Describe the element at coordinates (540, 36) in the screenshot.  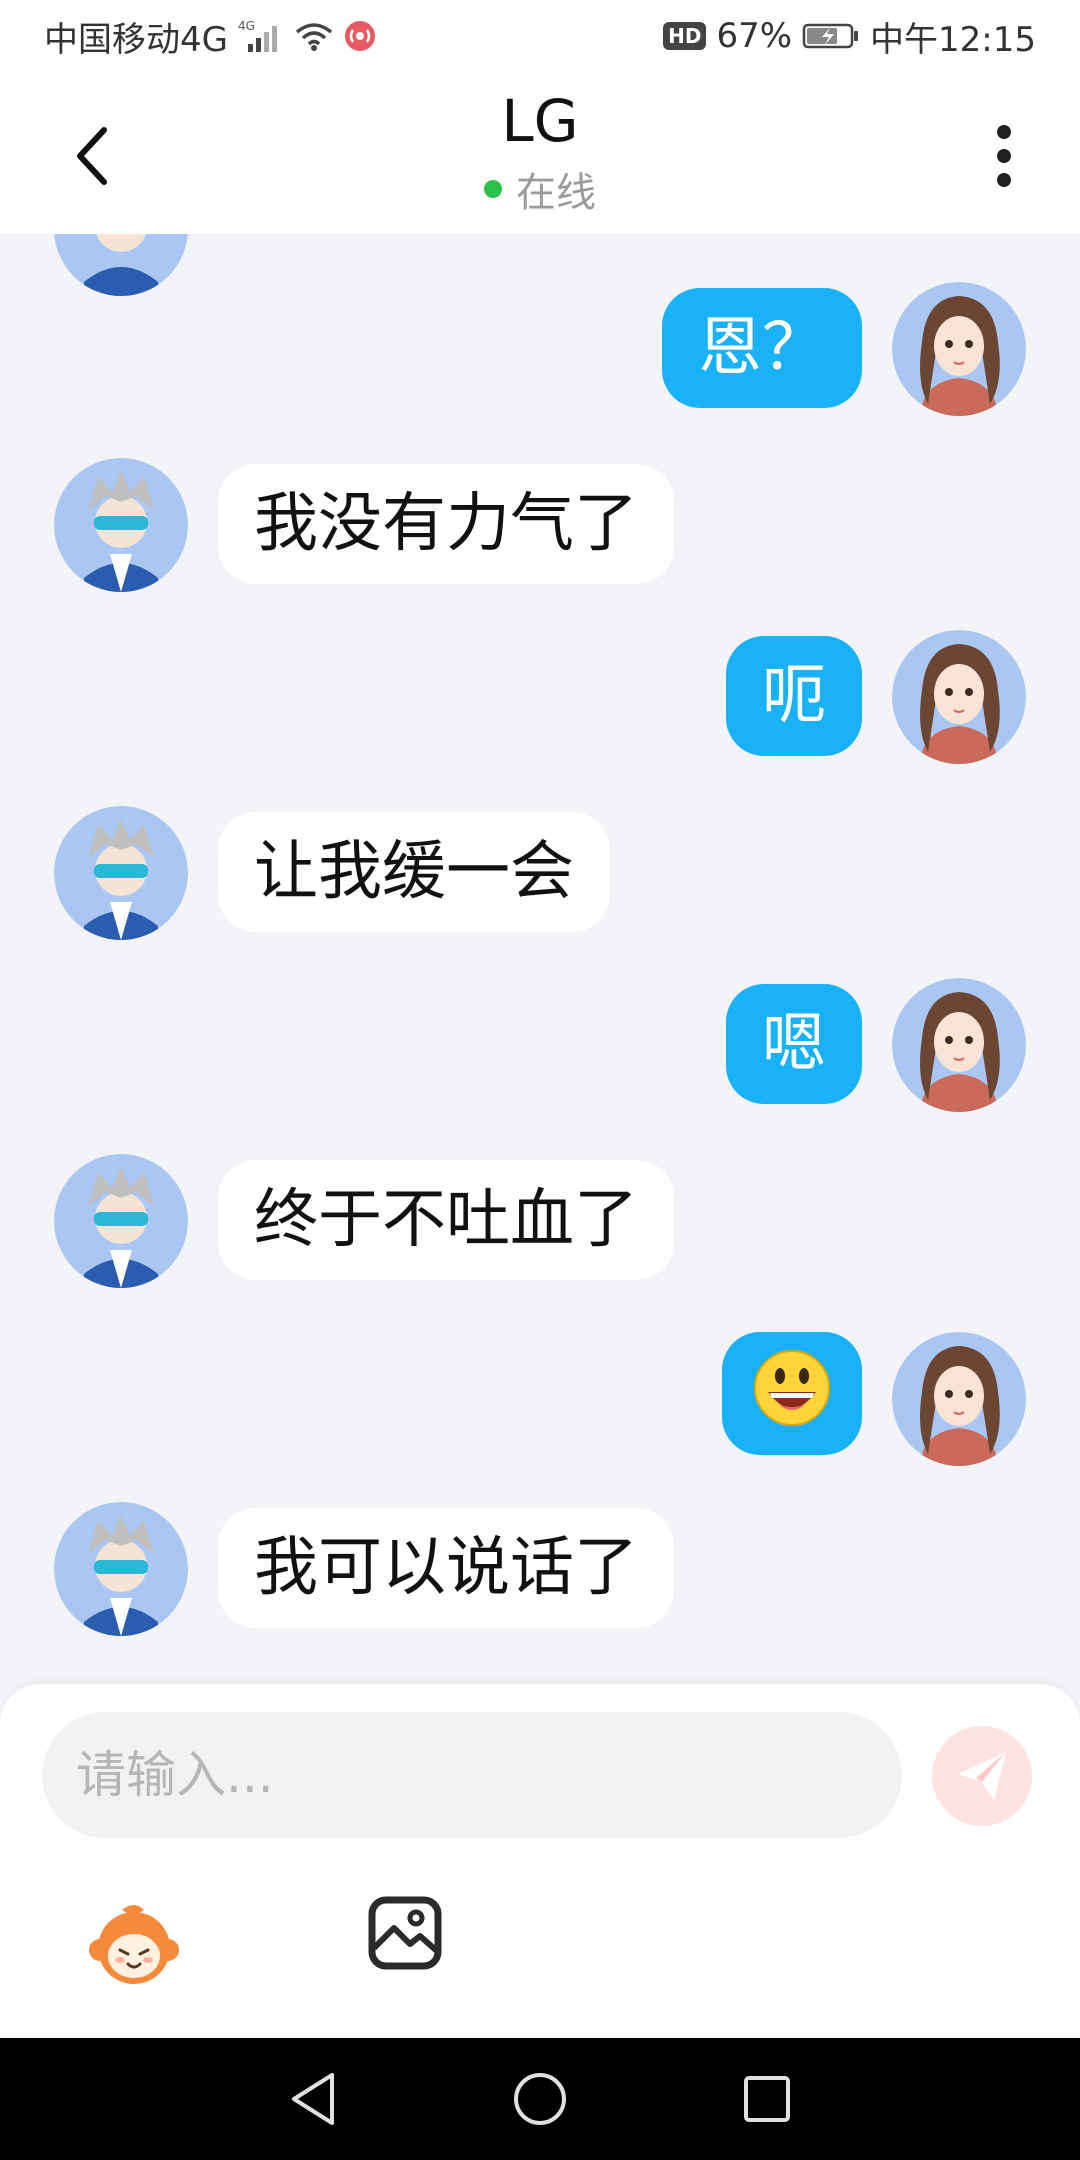
I see `status-bar: 中国移动4G 4G HD 67% 中午12:15` at that location.